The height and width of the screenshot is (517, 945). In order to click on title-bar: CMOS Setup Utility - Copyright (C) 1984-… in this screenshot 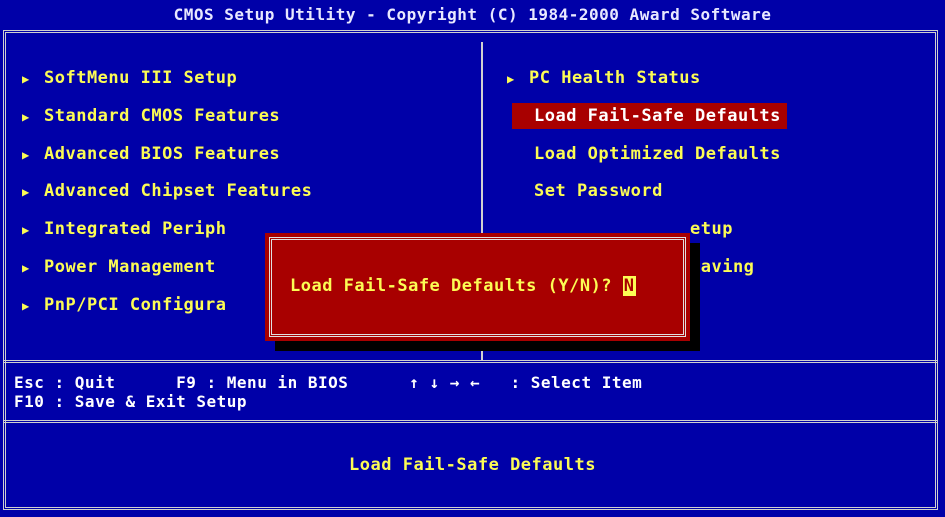, I will do `click(472, 15)`.